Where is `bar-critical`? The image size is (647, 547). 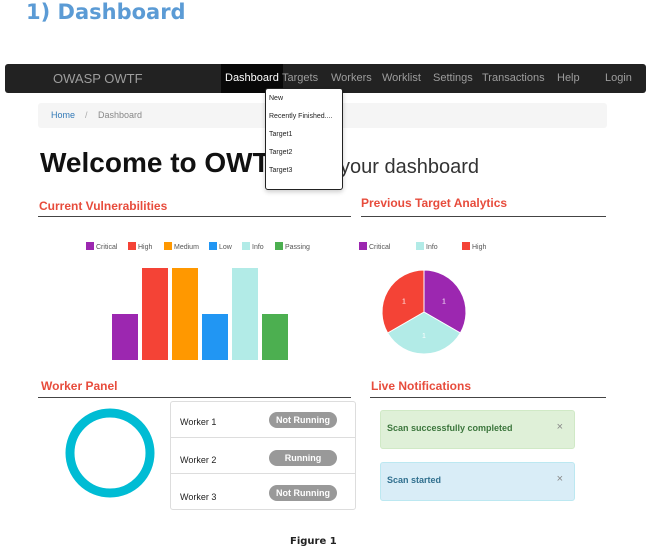 bar-critical is located at coordinates (125, 337).